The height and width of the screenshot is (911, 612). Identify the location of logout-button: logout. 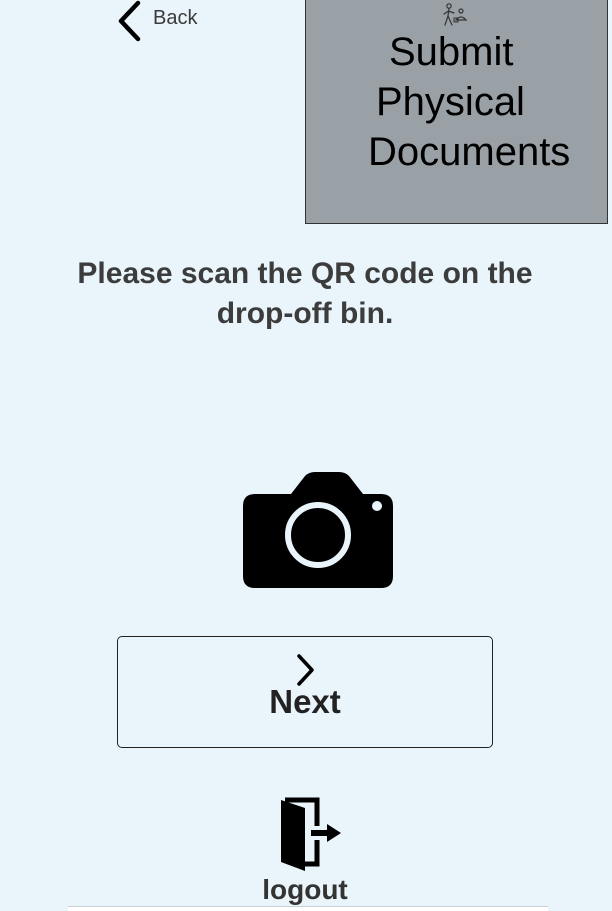
(305, 853).